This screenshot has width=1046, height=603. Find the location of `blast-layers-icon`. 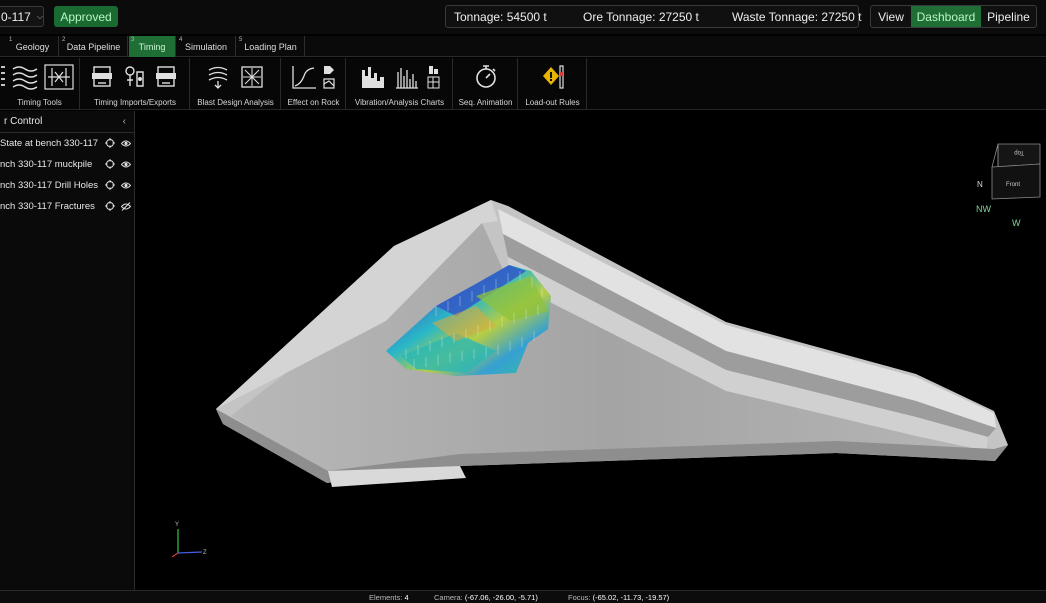

blast-layers-icon is located at coordinates (218, 77).